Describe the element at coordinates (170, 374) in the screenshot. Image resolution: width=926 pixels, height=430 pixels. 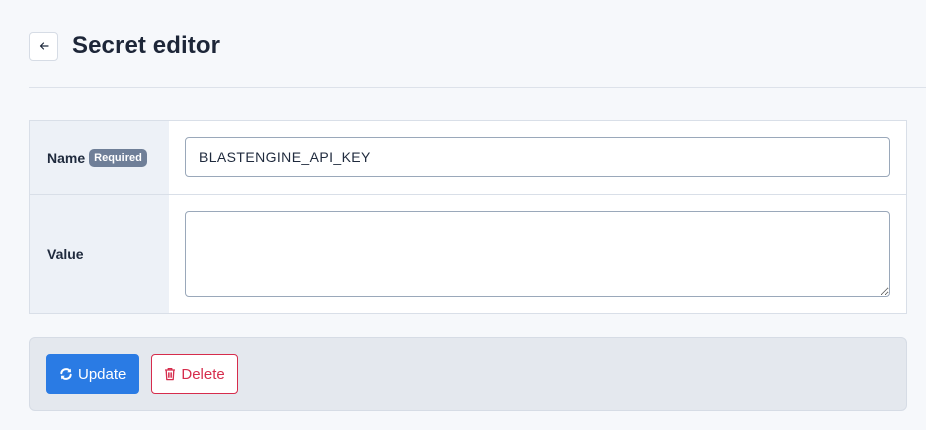
I see `trash-icon` at that location.